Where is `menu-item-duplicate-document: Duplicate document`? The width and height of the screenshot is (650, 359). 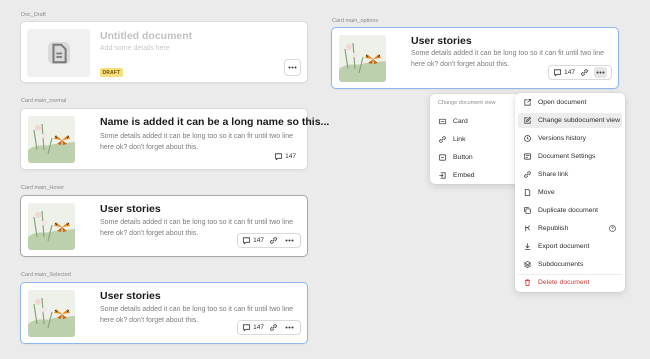 menu-item-duplicate-document: Duplicate document is located at coordinates (570, 210).